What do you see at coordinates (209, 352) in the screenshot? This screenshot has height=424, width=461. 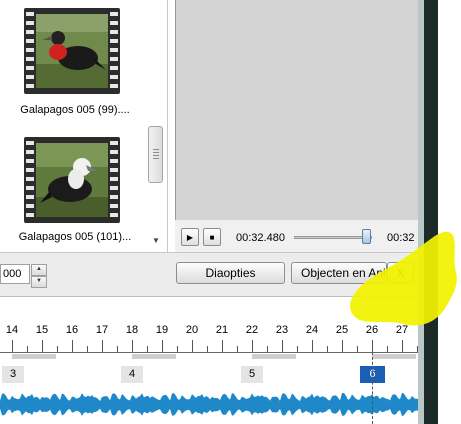 I see `ruler-baseline` at bounding box center [209, 352].